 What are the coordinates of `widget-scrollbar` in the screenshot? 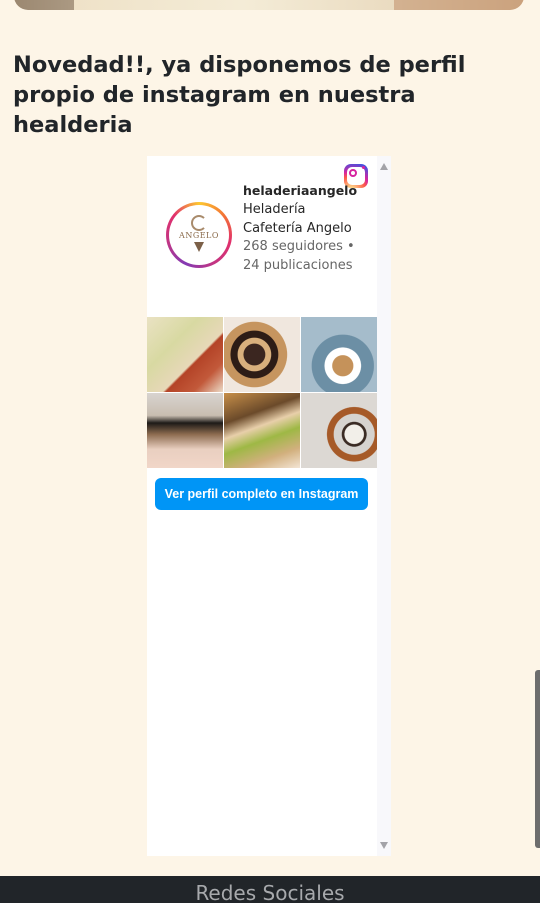 It's located at (384, 506).